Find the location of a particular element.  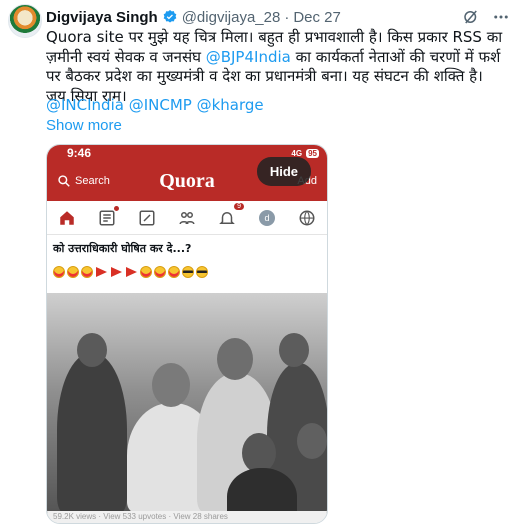

notif-badge: 9 is located at coordinates (239, 206).